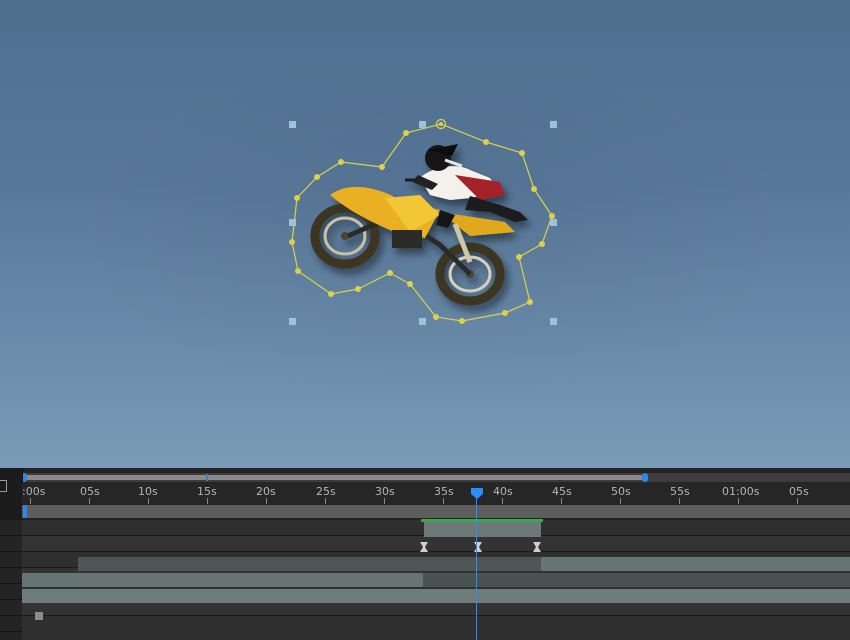 This screenshot has height=640, width=850. Describe the element at coordinates (335, 477) in the screenshot. I see `navigator-range` at that location.